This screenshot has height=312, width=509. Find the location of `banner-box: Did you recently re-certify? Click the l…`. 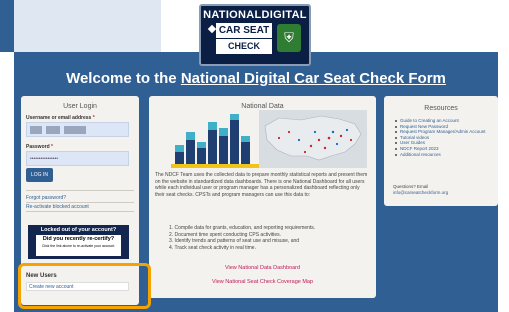

banner-box: Did you recently re-certify? Click the l… is located at coordinates (78, 245).